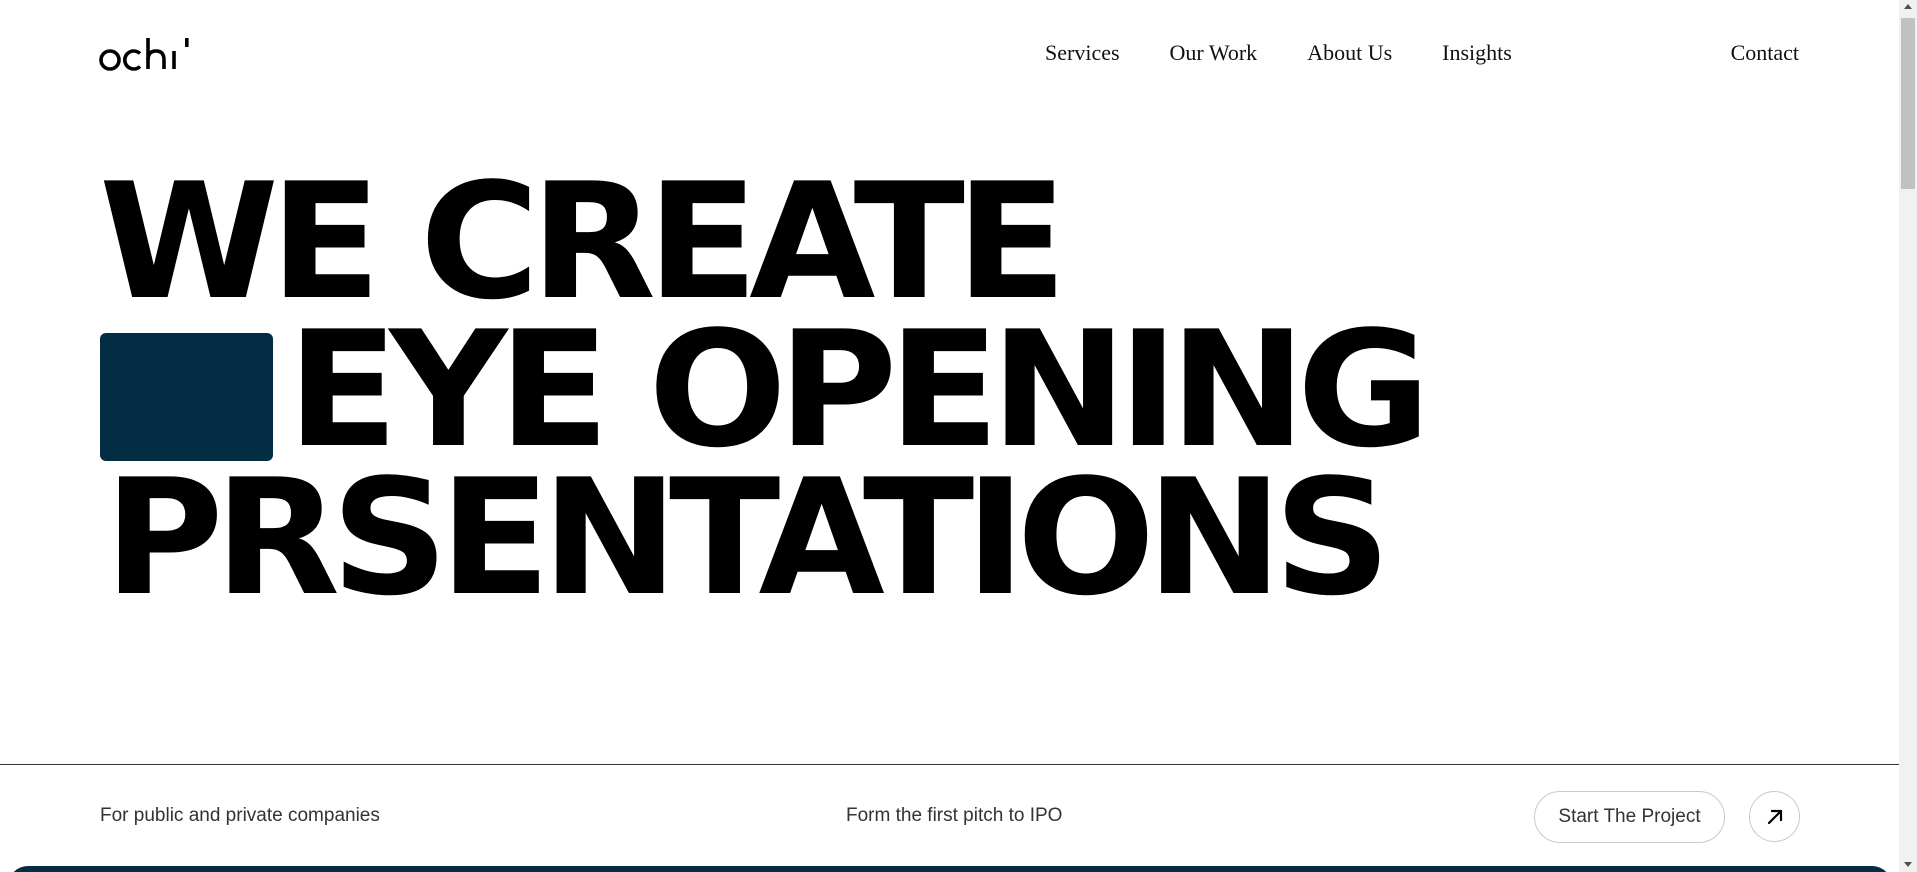 The width and height of the screenshot is (1917, 872). Describe the element at coordinates (1349, 53) in the screenshot. I see `nav-about-us-link: About Us` at that location.